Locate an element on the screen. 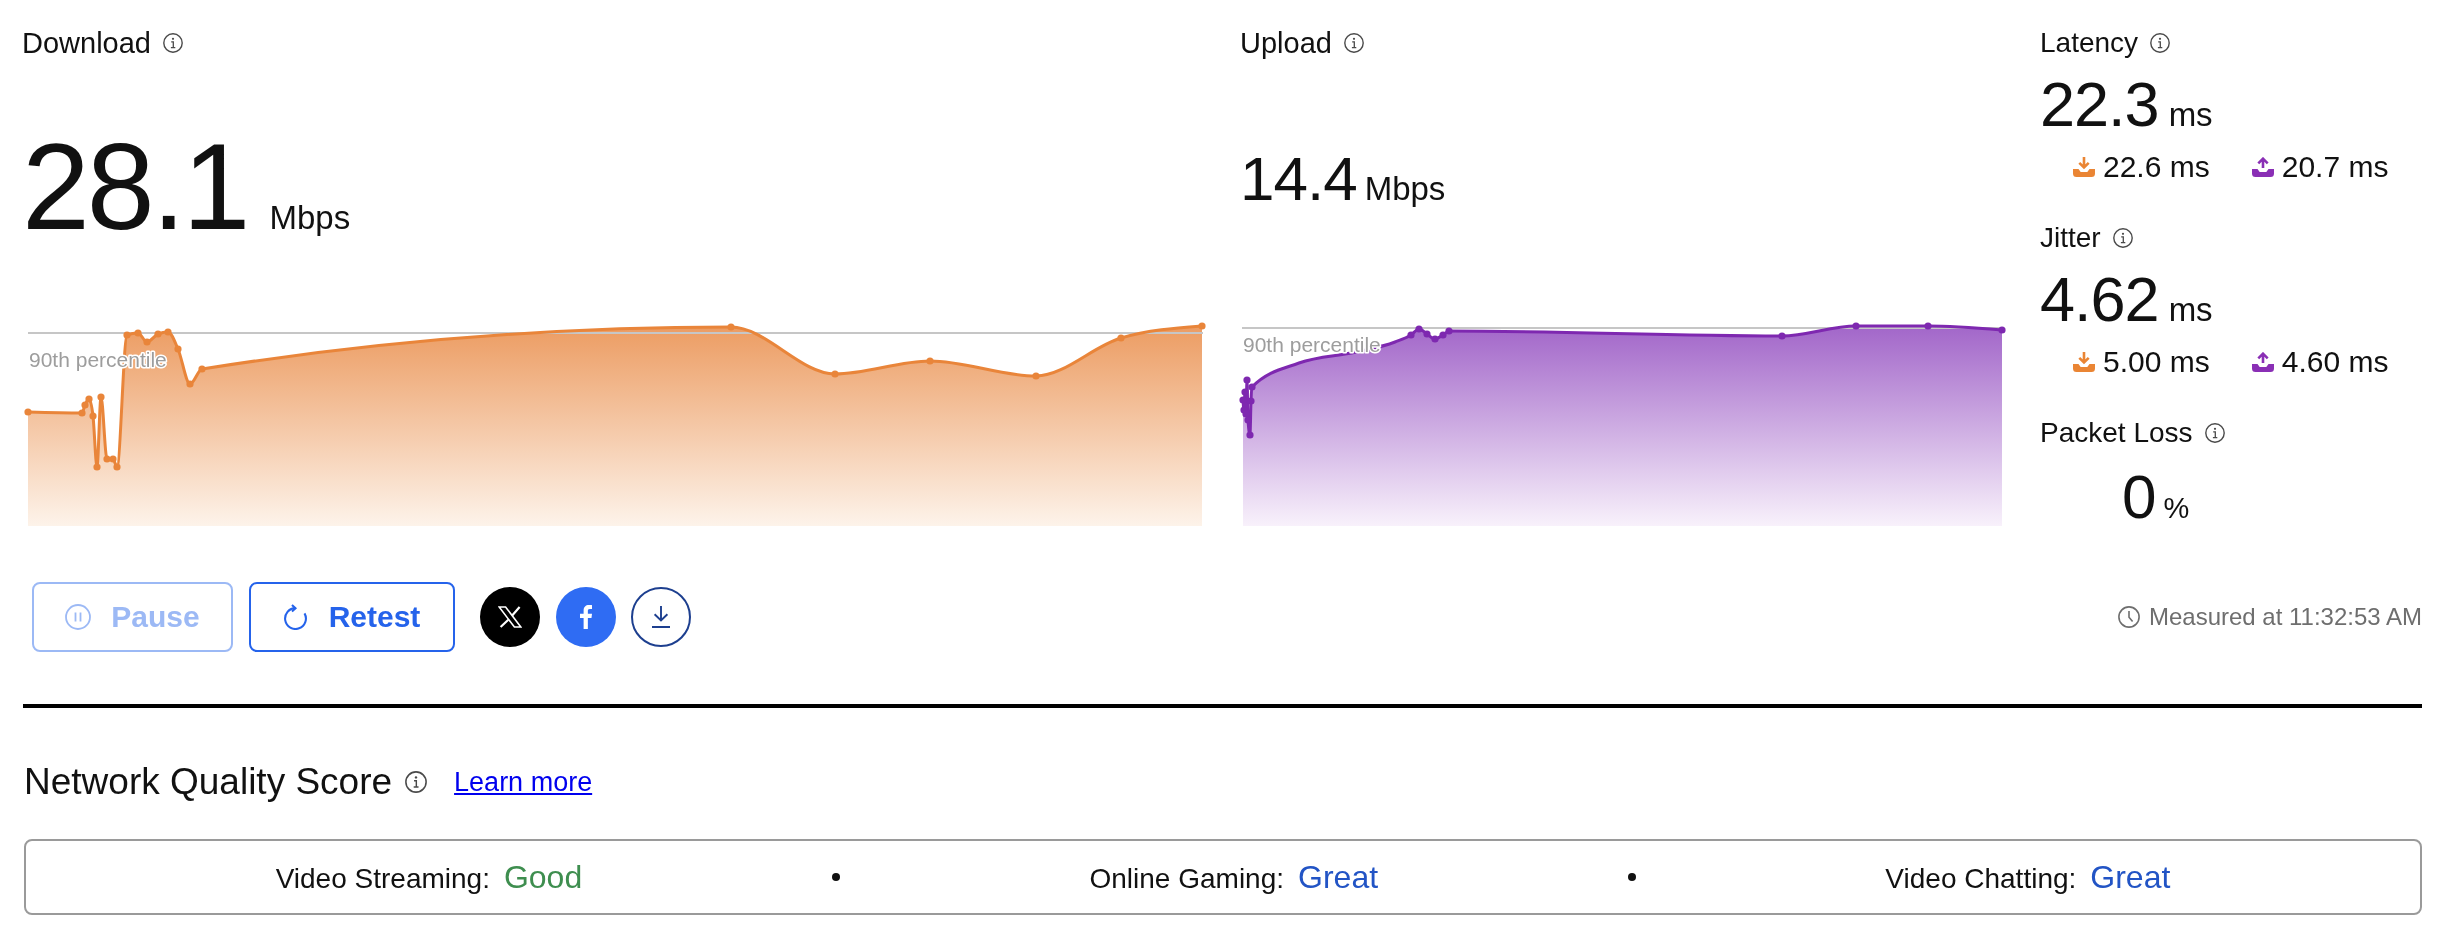  stat-value: 22.3 is located at coordinates (2099, 104).